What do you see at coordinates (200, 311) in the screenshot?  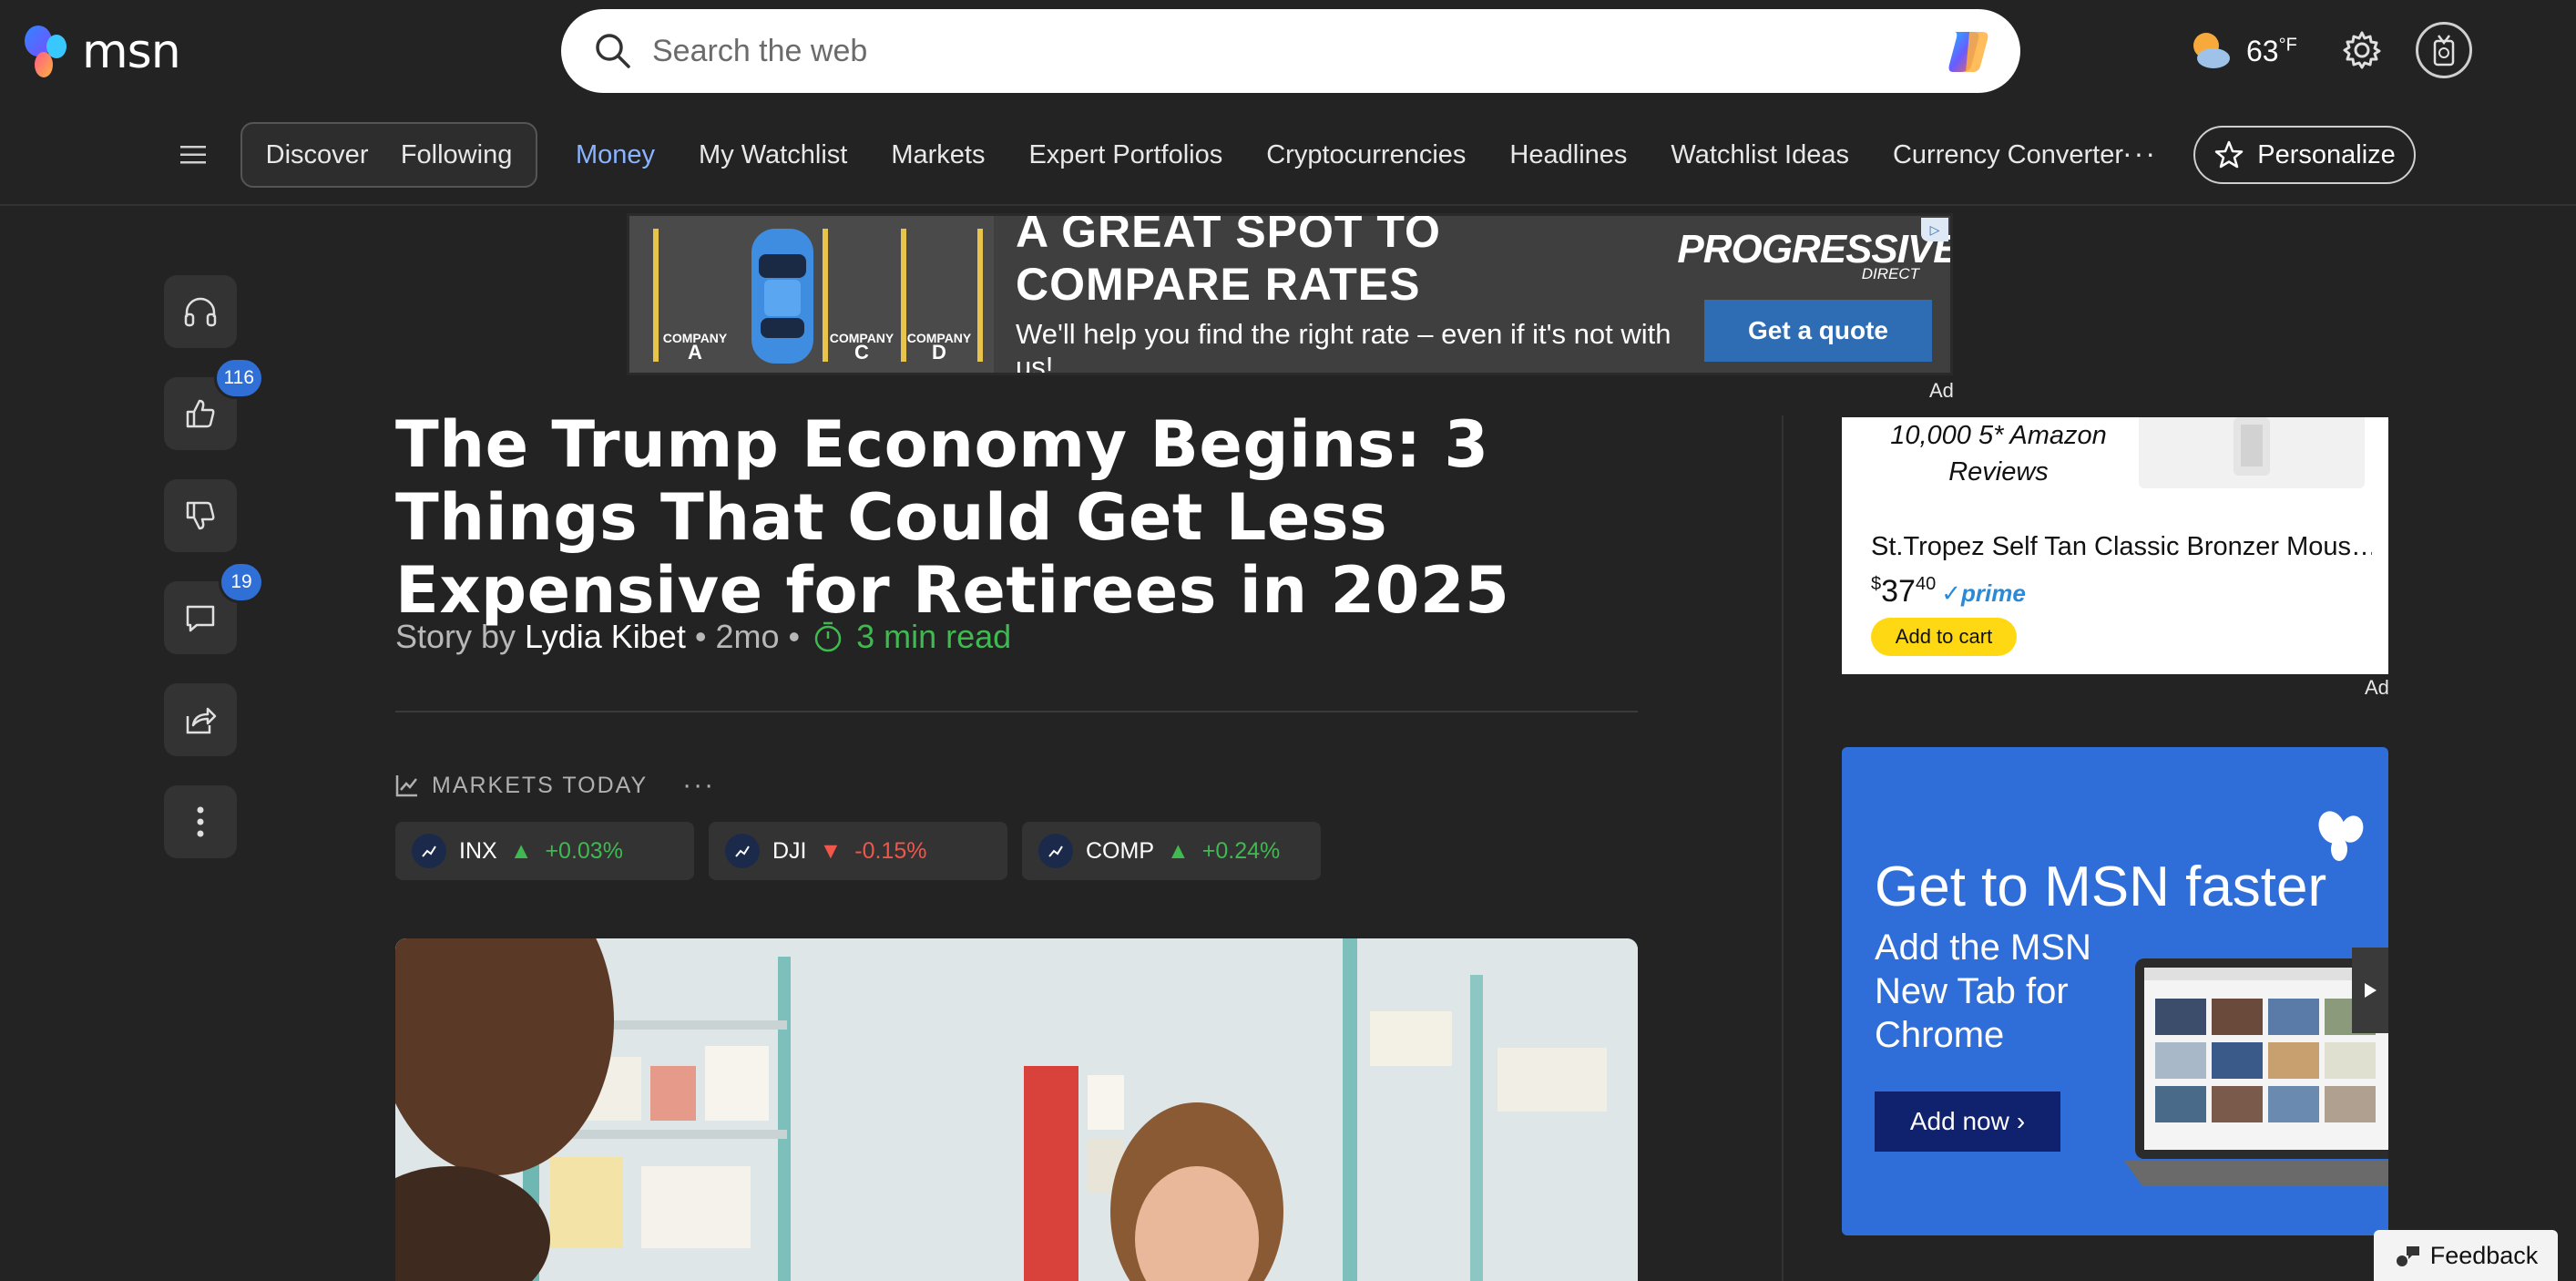 I see `listen-button` at bounding box center [200, 311].